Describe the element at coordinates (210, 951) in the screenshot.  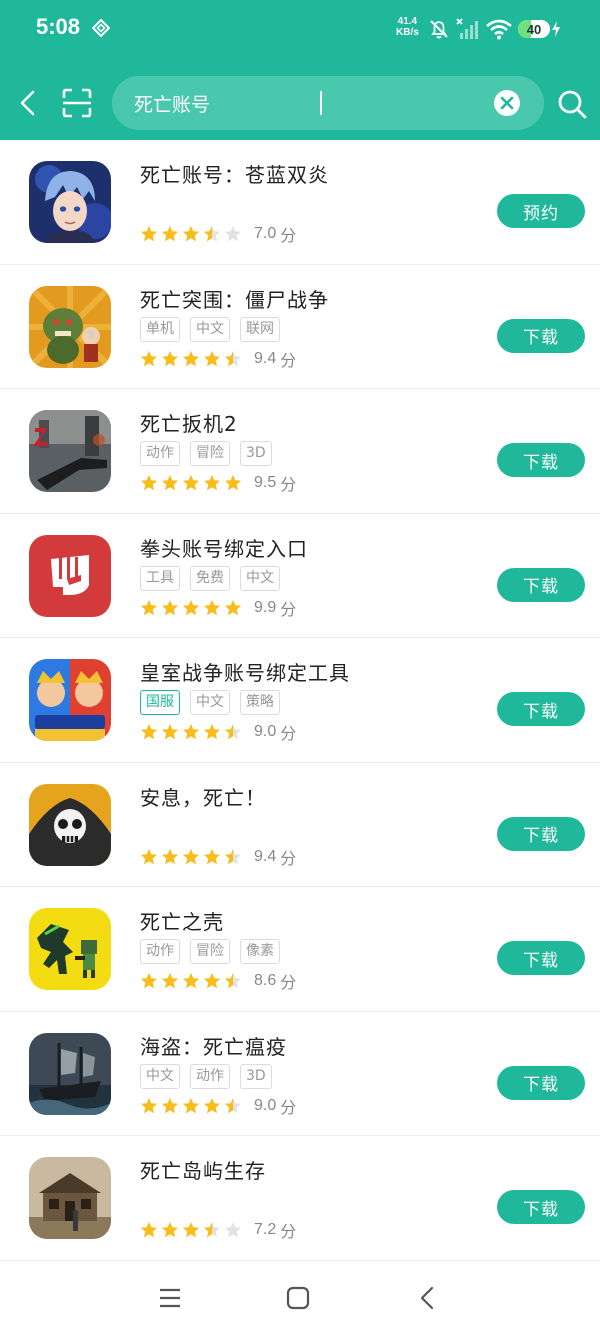
I see `tag-list: 动作 冒险 像素` at that location.